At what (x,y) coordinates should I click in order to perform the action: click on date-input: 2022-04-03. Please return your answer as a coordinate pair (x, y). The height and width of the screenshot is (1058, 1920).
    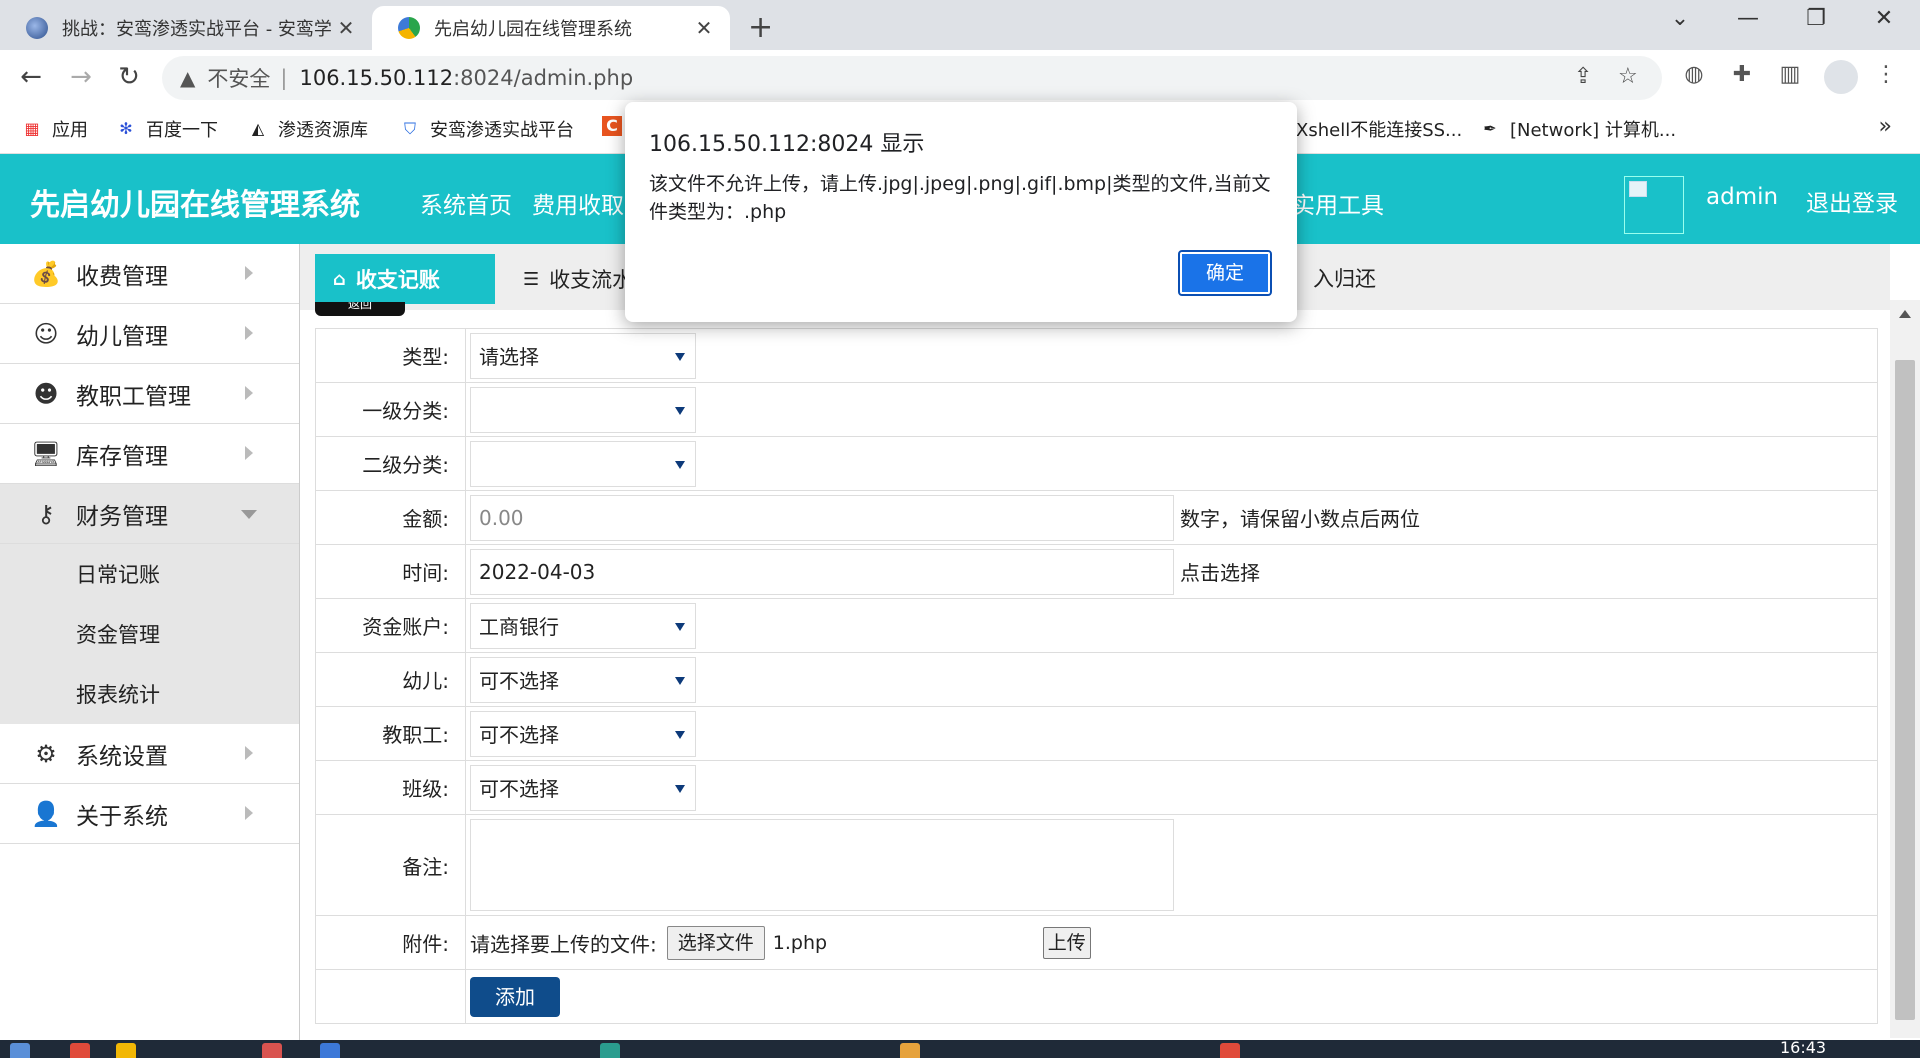
    Looking at the image, I should click on (822, 571).